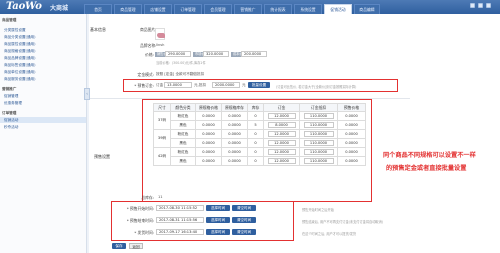  I want to click on table-row: 42码 粉红色 0.0000 0.0000 0 12.0000 110.0000 0.0000, so click(259, 156).